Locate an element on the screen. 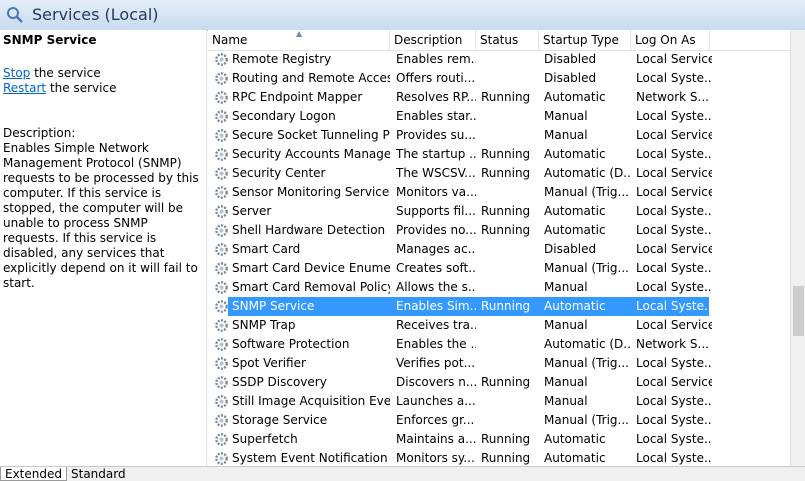 The image size is (805, 481). cell-name: Superfetch is located at coordinates (265, 439).